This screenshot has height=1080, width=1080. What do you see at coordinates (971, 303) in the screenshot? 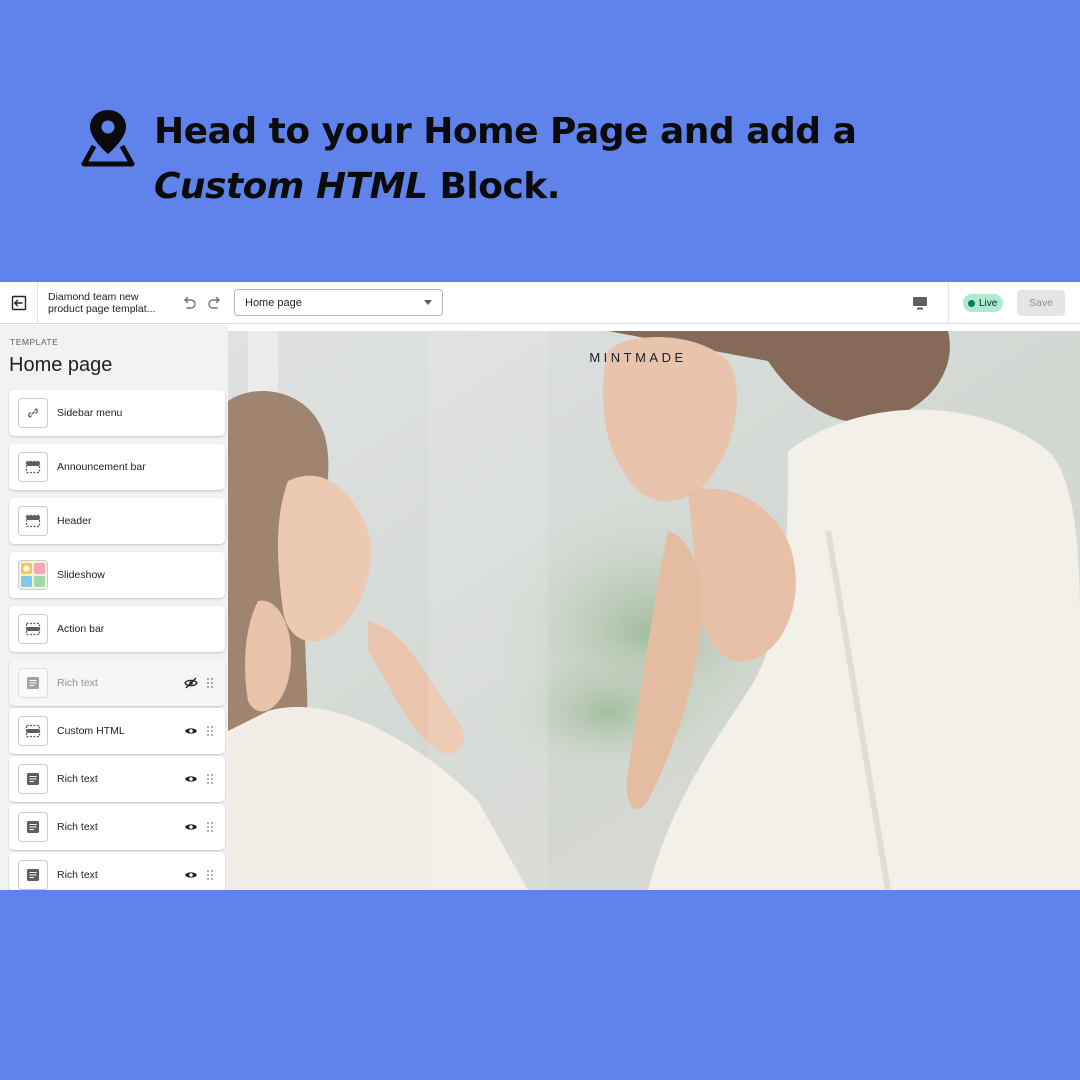
I see `live-dot-icon` at bounding box center [971, 303].